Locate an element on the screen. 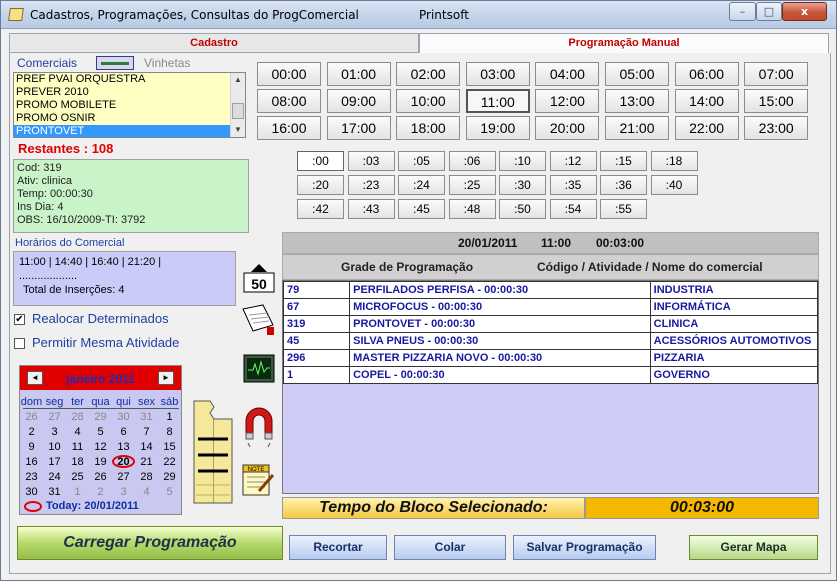  cell-code: 45 is located at coordinates (316, 341).